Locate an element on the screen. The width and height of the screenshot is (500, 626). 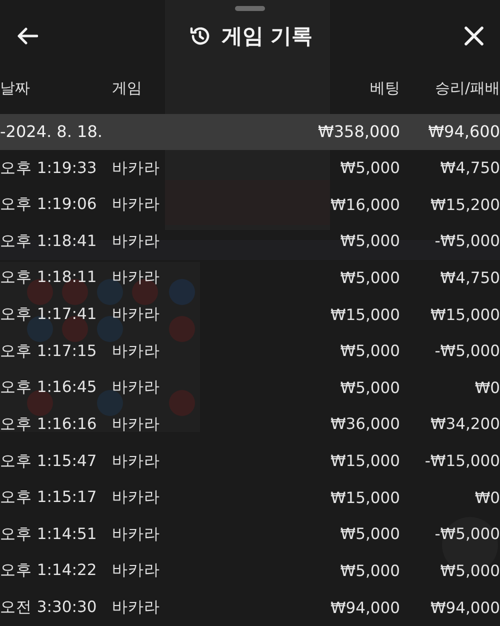
time-cell-text: 오후 1:17:41 is located at coordinates (49, 315).